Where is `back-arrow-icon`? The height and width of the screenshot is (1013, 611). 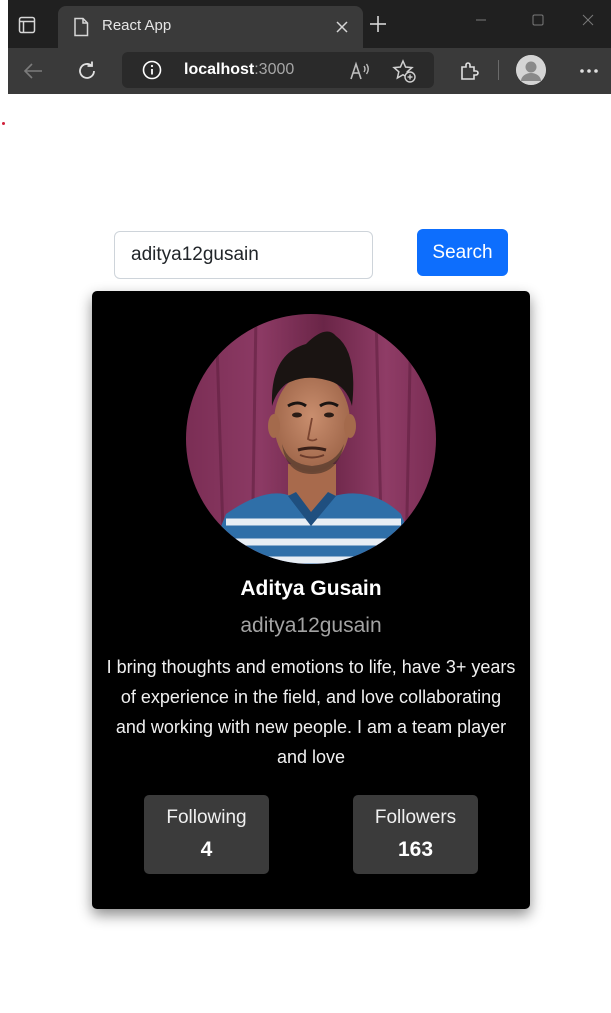
back-arrow-icon is located at coordinates (32, 71).